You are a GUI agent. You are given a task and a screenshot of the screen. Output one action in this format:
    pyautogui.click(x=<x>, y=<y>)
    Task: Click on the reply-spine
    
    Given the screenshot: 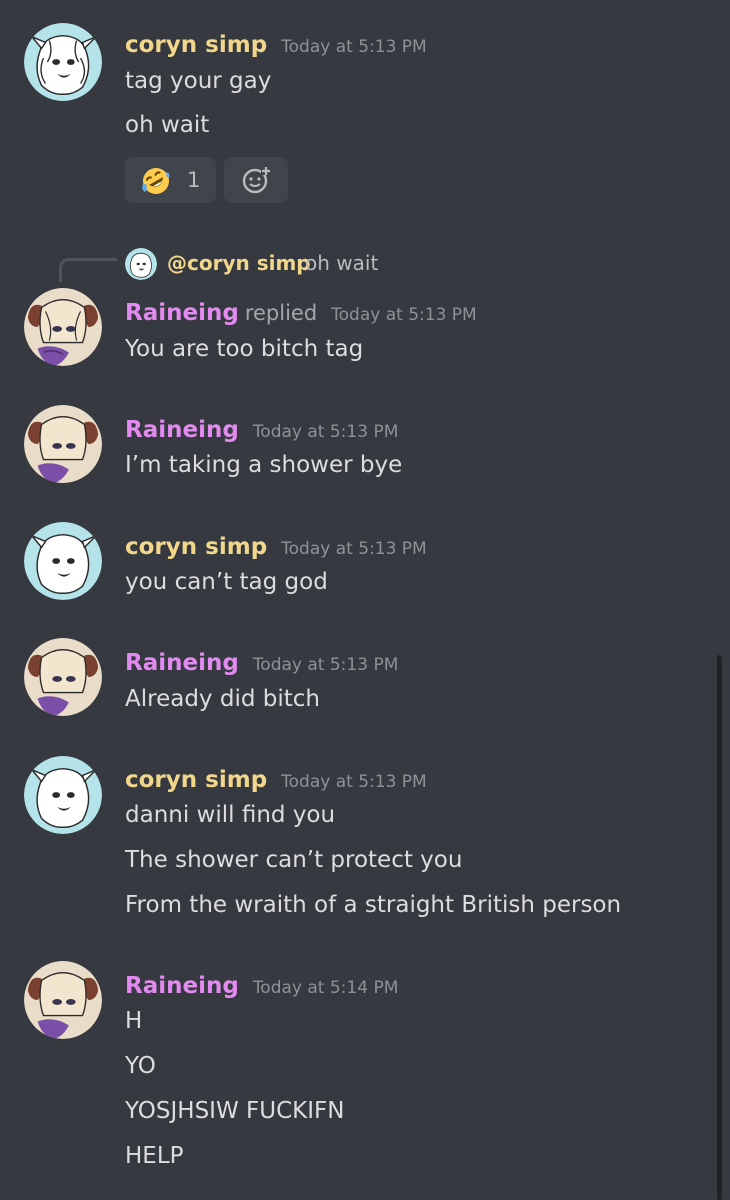 What is the action you would take?
    pyautogui.click(x=88, y=270)
    